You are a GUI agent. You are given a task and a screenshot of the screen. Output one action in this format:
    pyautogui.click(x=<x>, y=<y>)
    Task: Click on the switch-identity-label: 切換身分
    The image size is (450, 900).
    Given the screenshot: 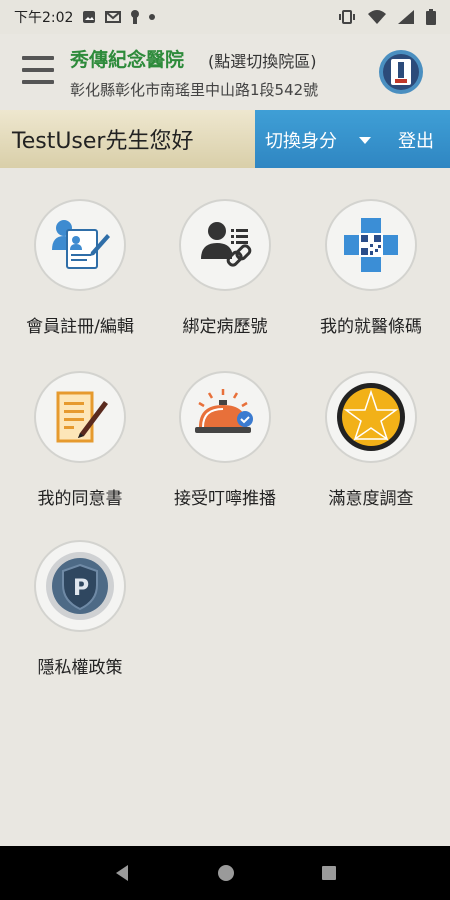 What is the action you would take?
    pyautogui.click(x=301, y=141)
    